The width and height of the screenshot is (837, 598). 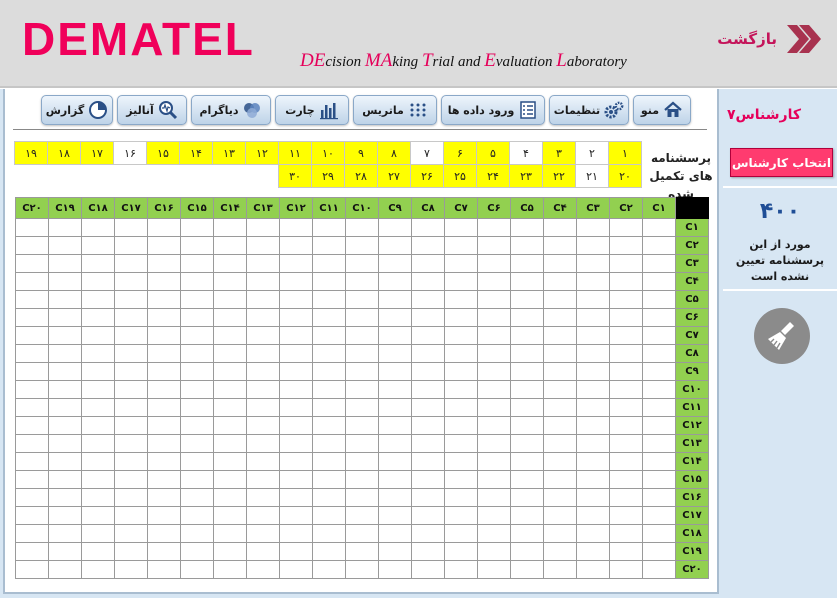 What do you see at coordinates (781, 162) in the screenshot?
I see `choose-expert-button: انتخاب کارشناس` at bounding box center [781, 162].